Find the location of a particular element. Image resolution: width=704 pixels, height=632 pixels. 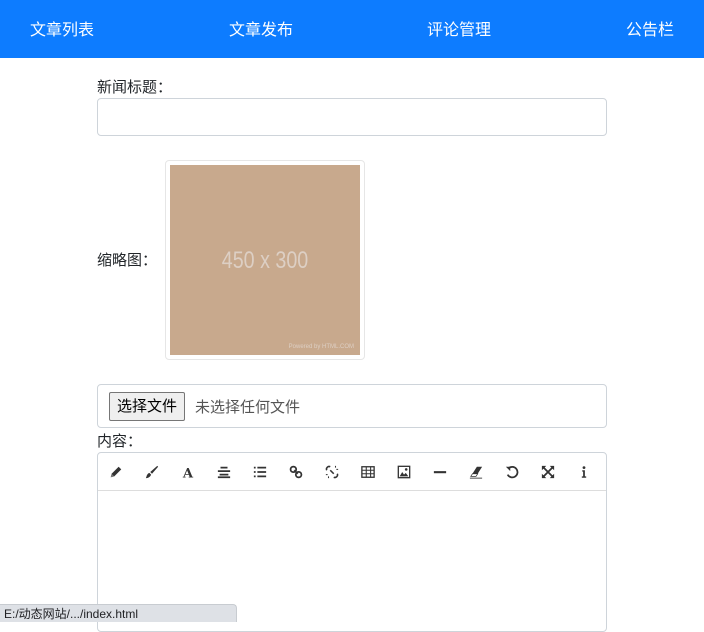

thumbnail-placeholder-image: 450 x 300 Powered by HTML.COM is located at coordinates (265, 260).